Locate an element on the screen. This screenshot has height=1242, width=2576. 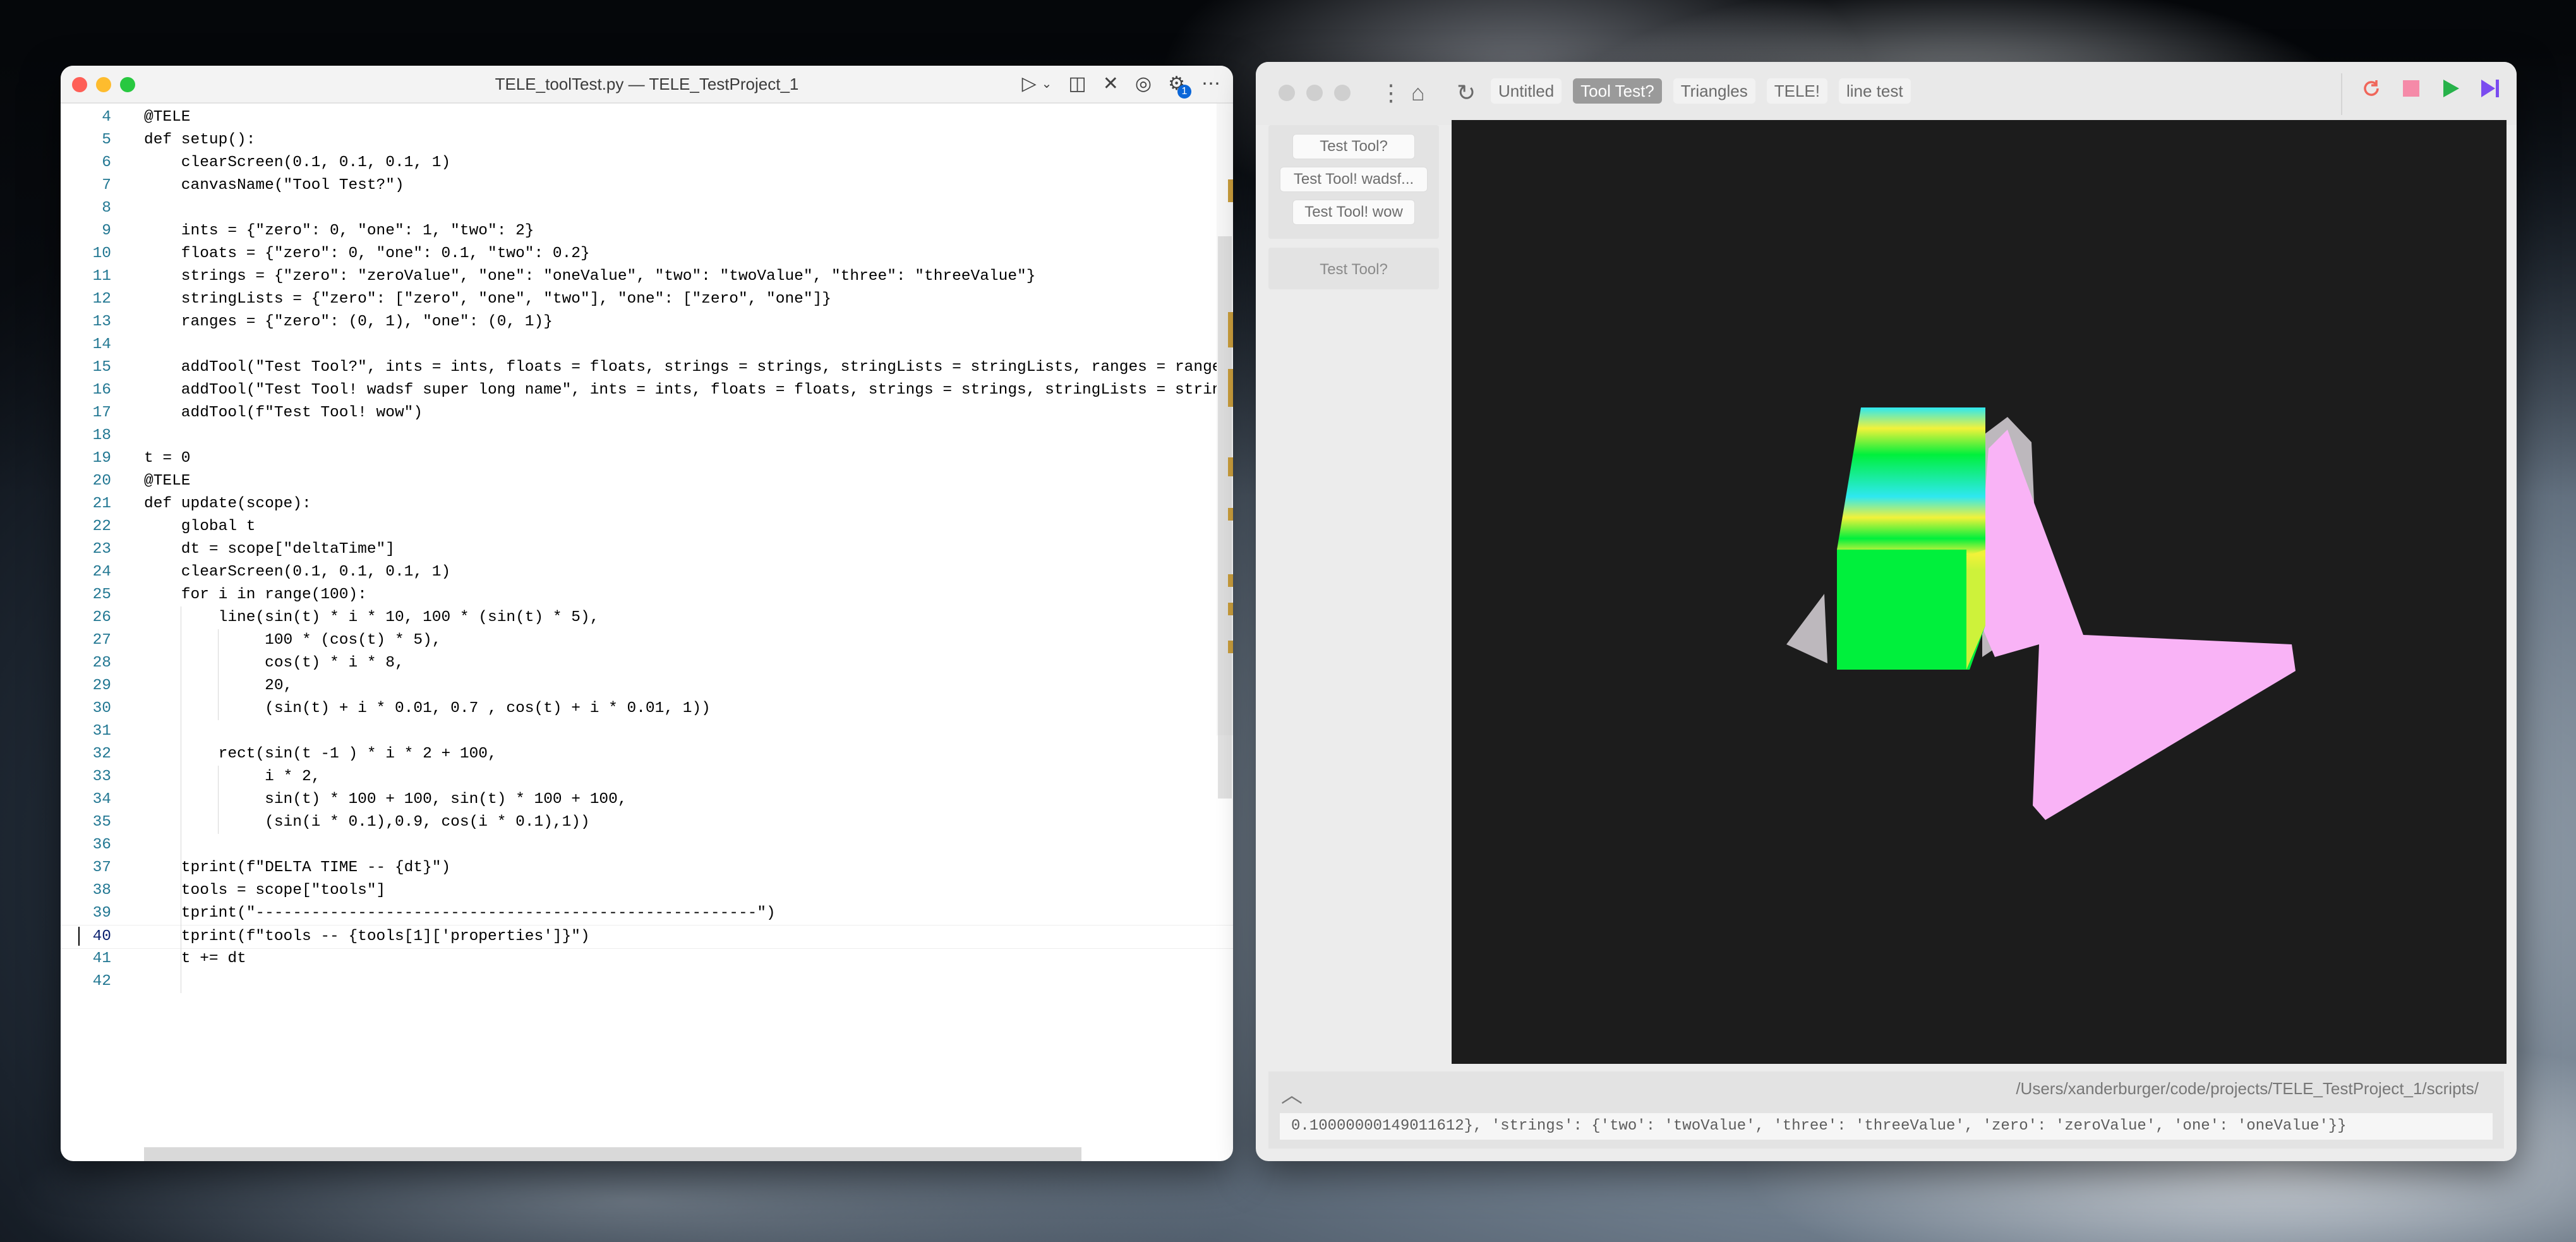
code-text: 100 * (cos(t) * 5), is located at coordinates (293, 640).